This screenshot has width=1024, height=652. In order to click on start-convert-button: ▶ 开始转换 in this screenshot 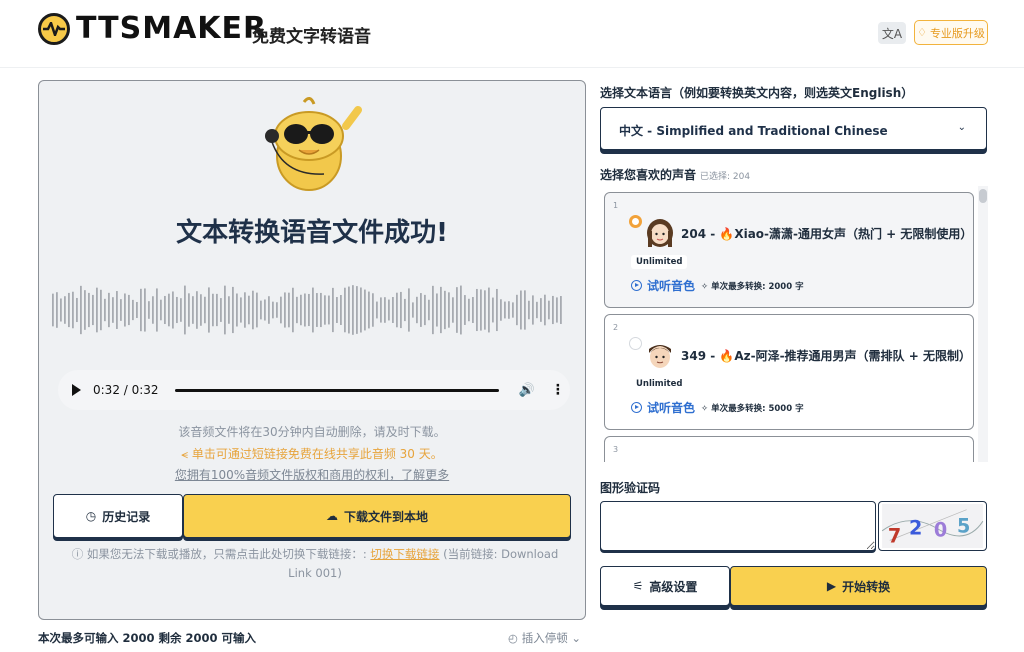, I will do `click(858, 586)`.